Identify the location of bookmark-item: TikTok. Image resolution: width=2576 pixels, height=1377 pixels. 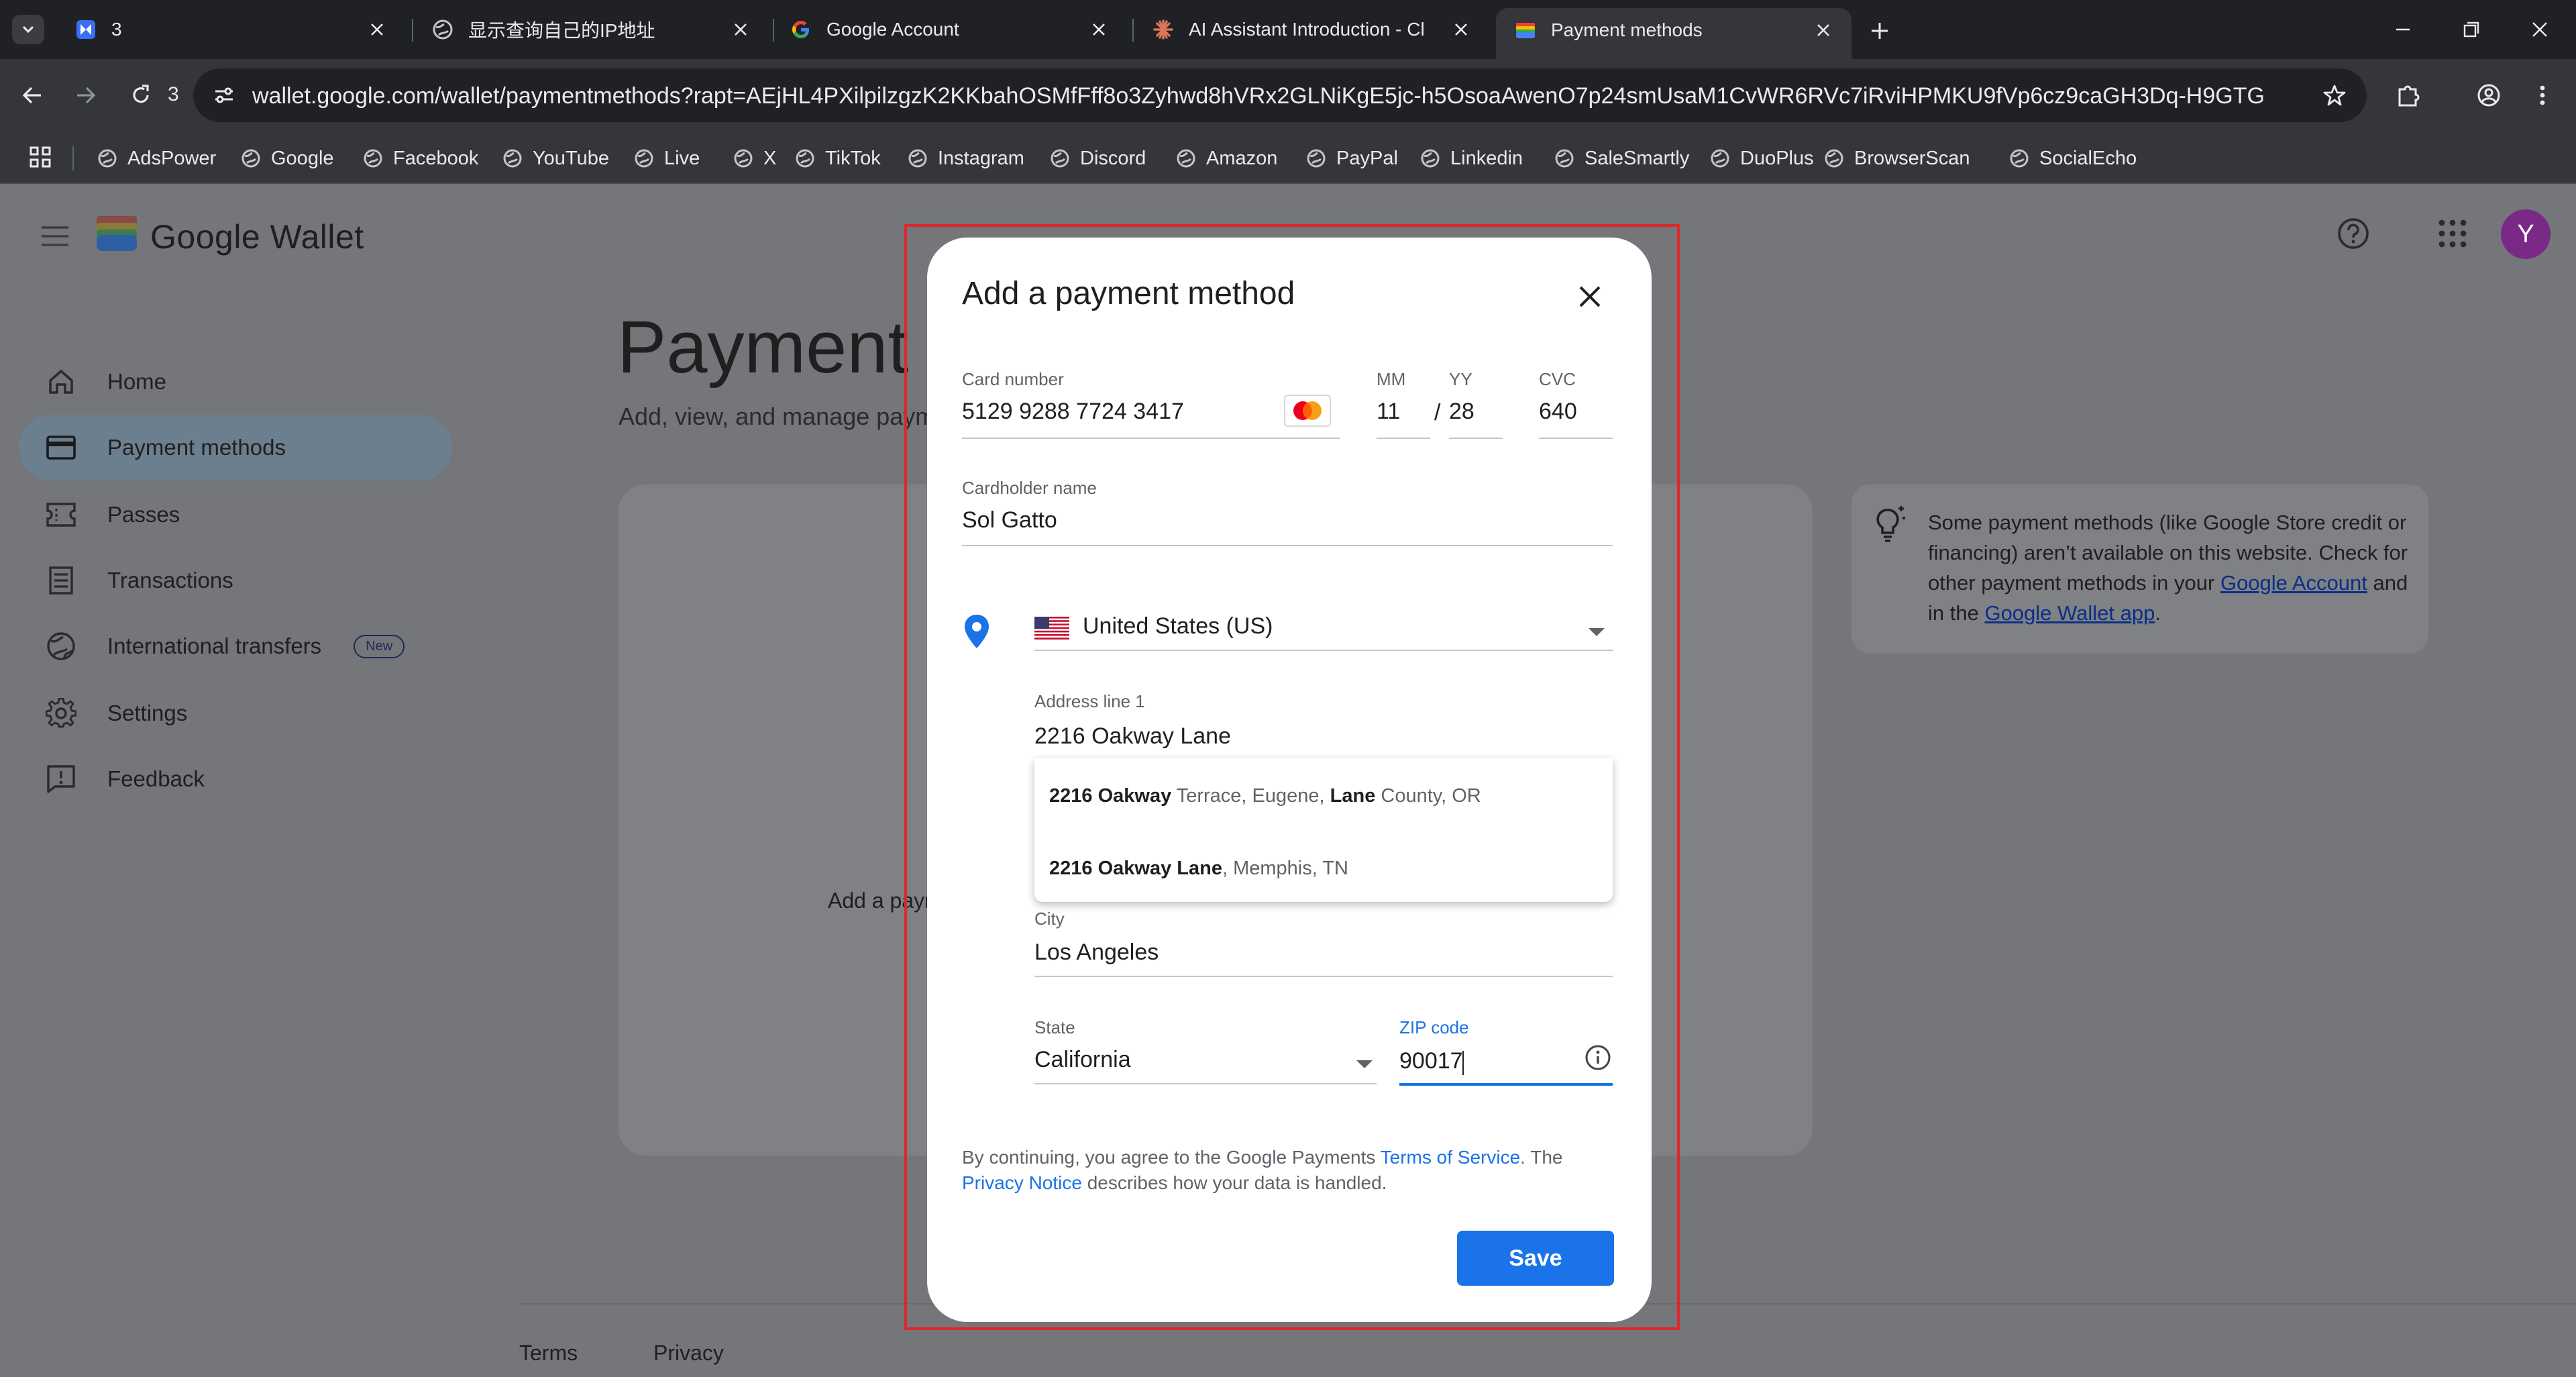
(837, 158).